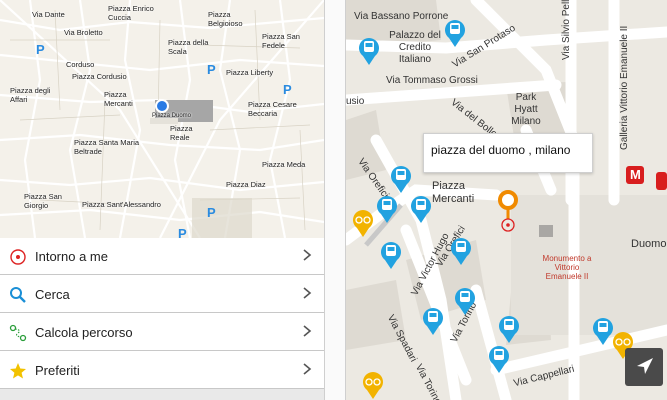 This screenshot has width=667, height=400. What do you see at coordinates (188, 47) in the screenshot?
I see `street-label: Piazza della Scala` at bounding box center [188, 47].